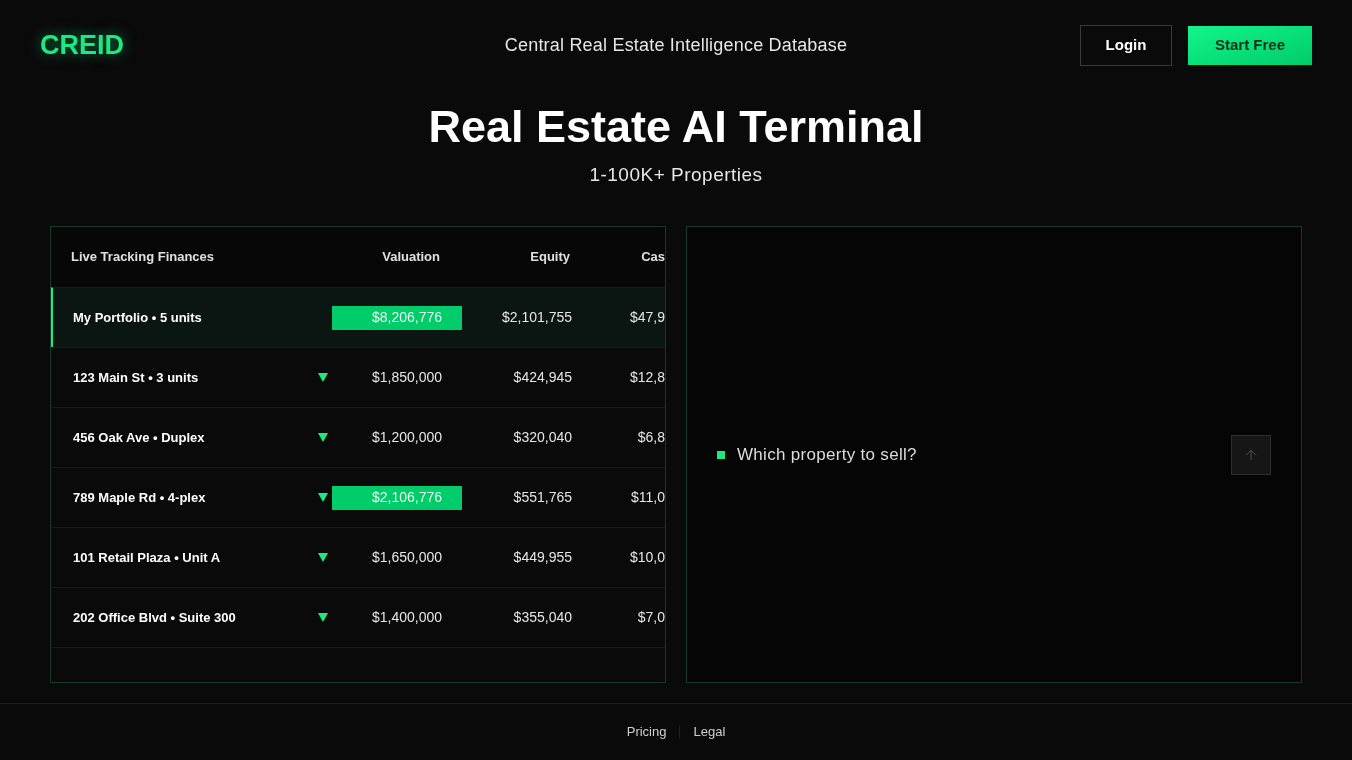 This screenshot has width=1352, height=760. Describe the element at coordinates (537, 317) in the screenshot. I see `equity-cell-text: $2,101,755` at that location.